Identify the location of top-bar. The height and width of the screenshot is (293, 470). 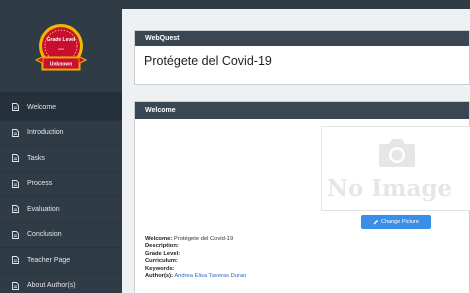
(296, 4).